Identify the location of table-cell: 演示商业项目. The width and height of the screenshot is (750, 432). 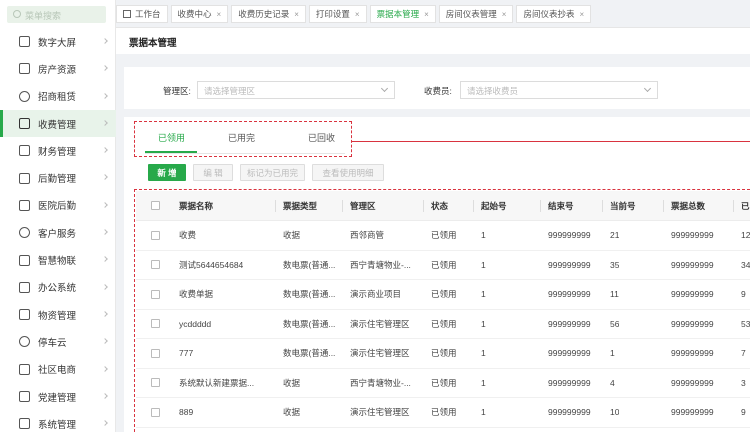
(376, 294).